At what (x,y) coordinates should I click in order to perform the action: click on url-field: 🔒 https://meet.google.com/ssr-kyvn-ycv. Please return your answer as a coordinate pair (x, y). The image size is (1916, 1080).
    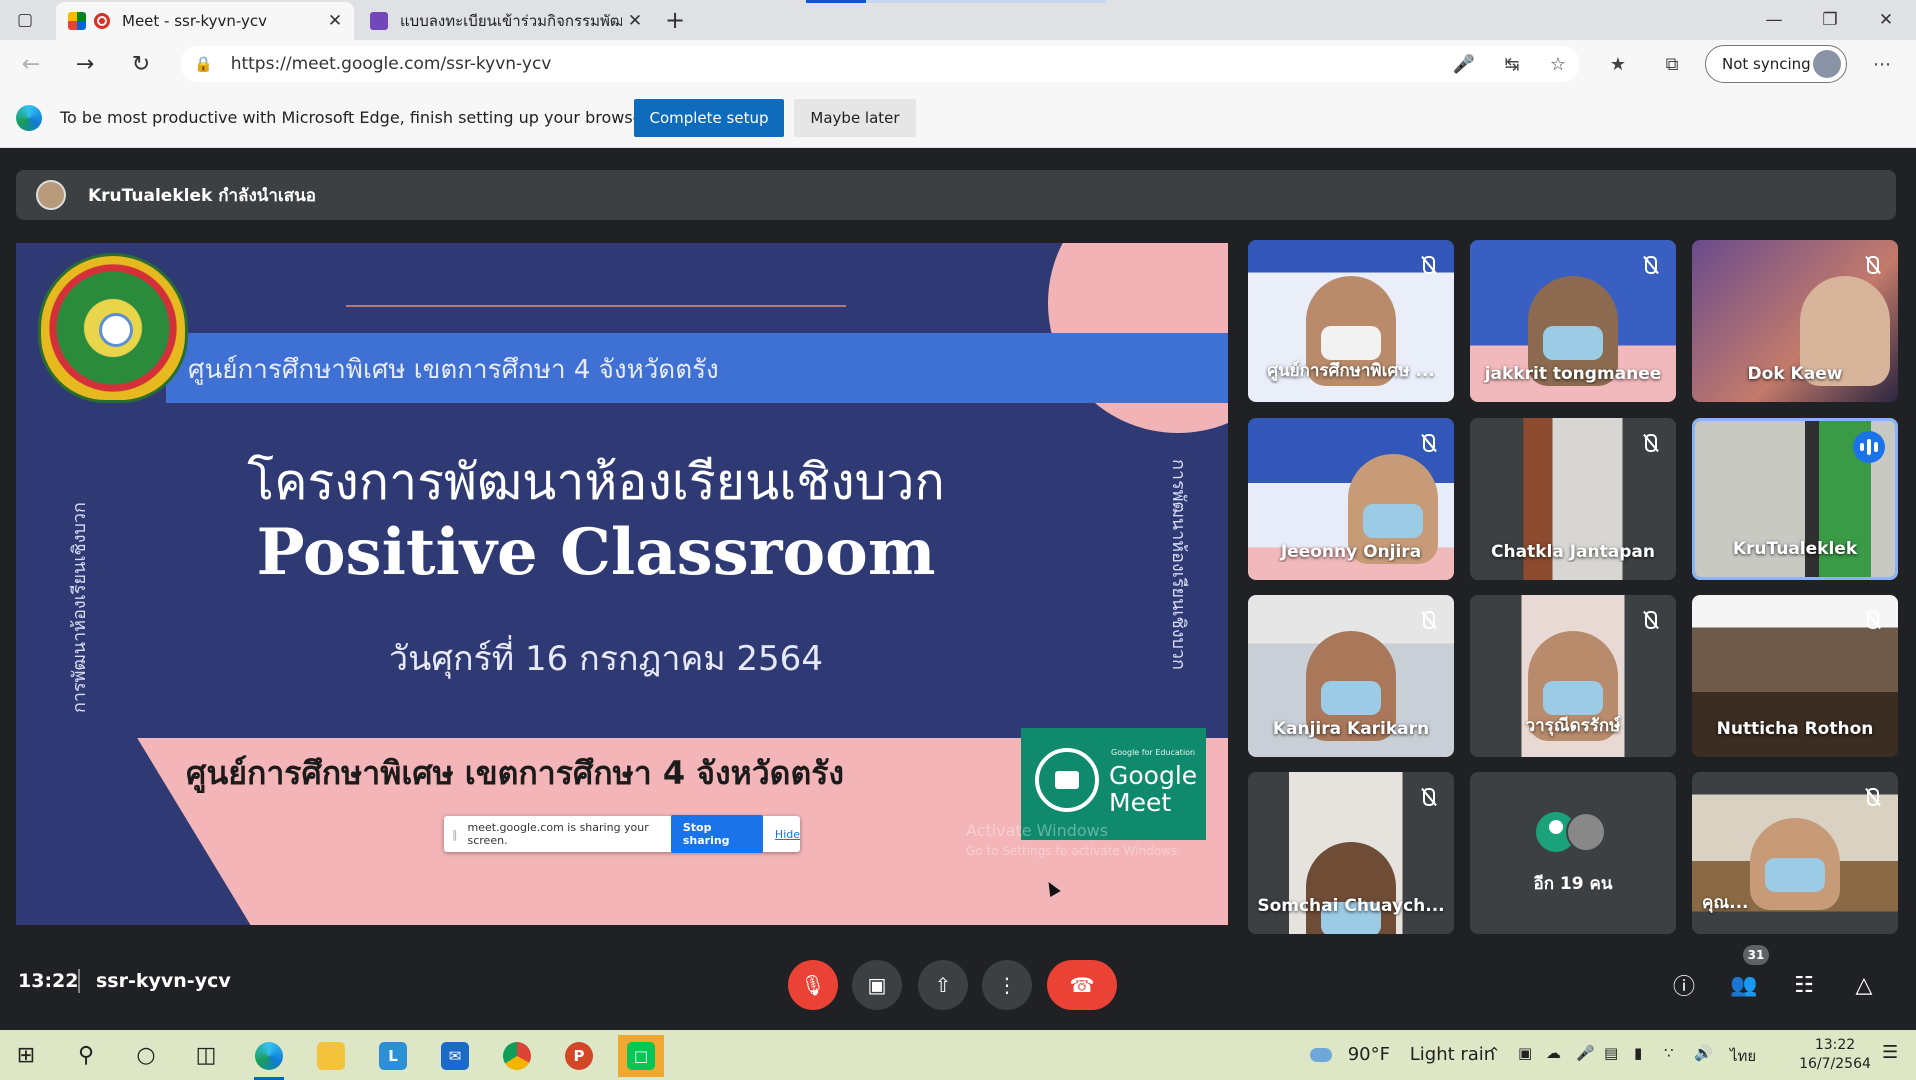
    Looking at the image, I should click on (880, 64).